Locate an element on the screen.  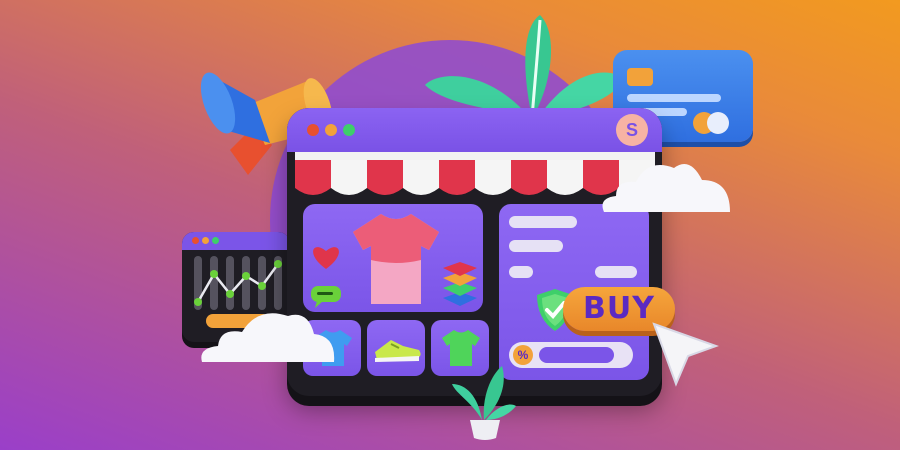
close-dot is located at coordinates (313, 130).